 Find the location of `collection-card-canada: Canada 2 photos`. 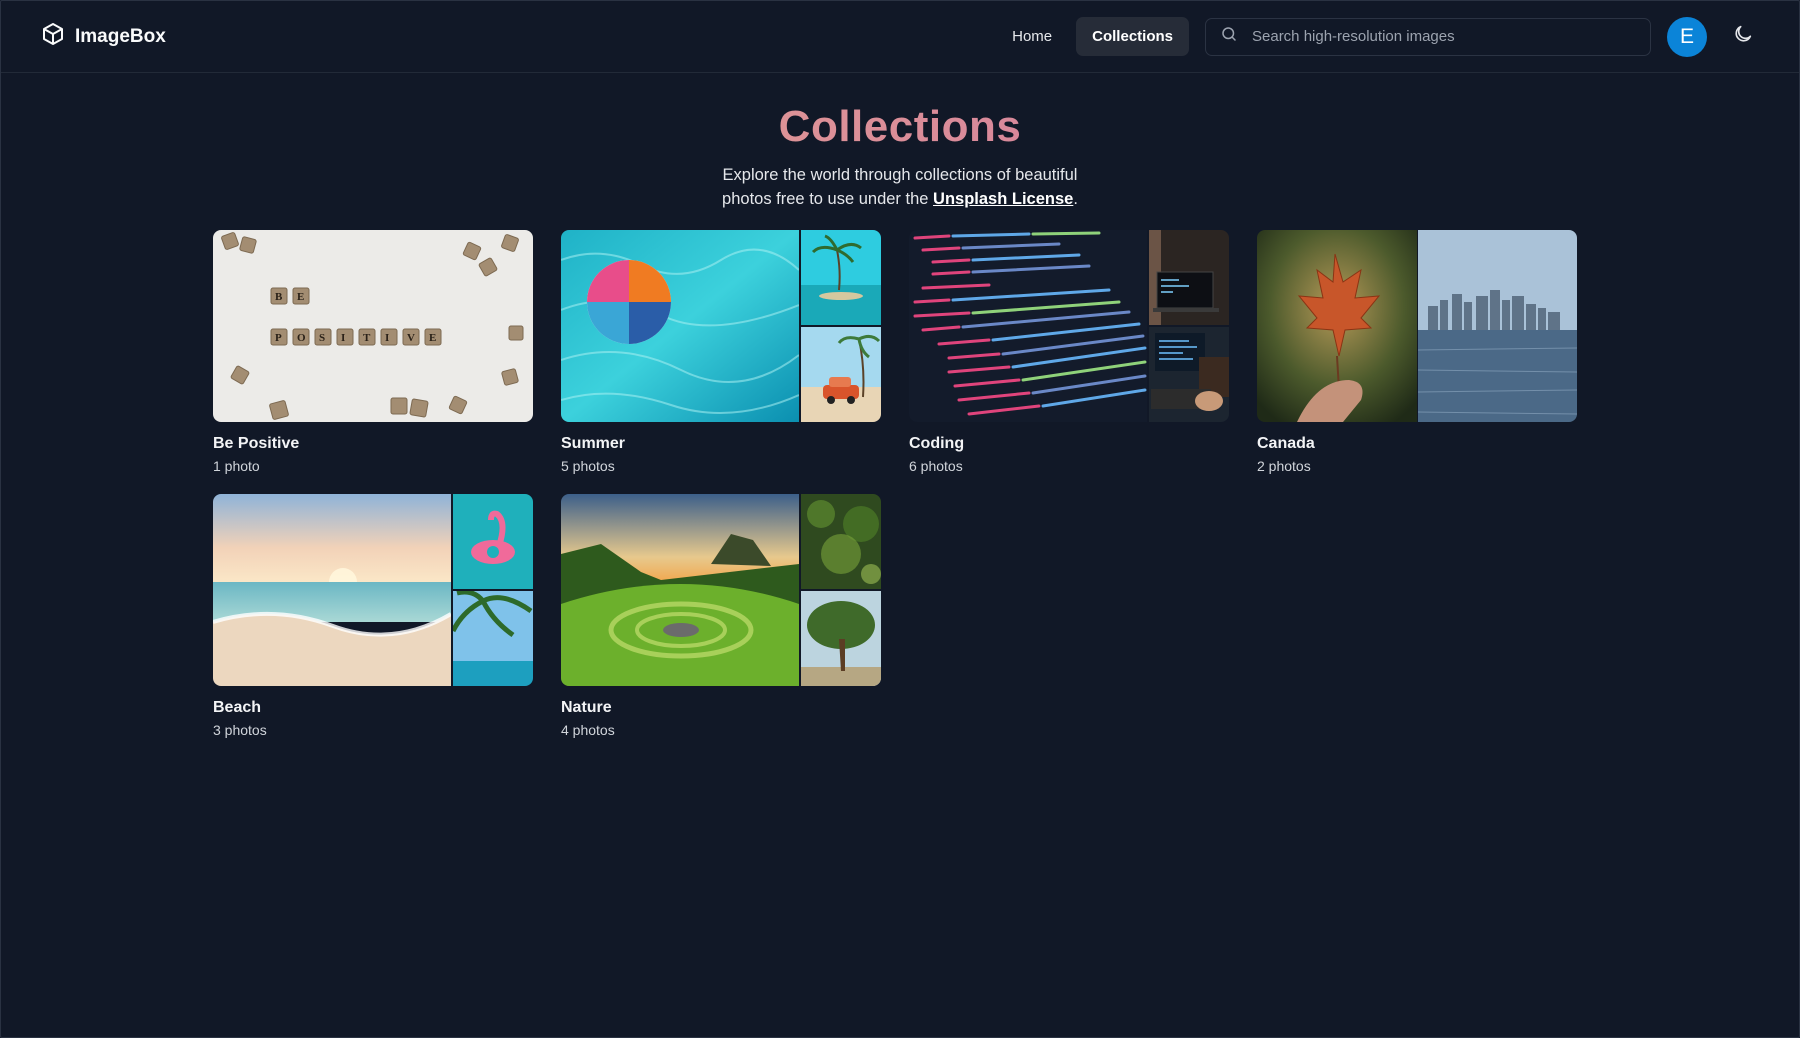

collection-card-canada: Canada 2 photos is located at coordinates (1417, 353).